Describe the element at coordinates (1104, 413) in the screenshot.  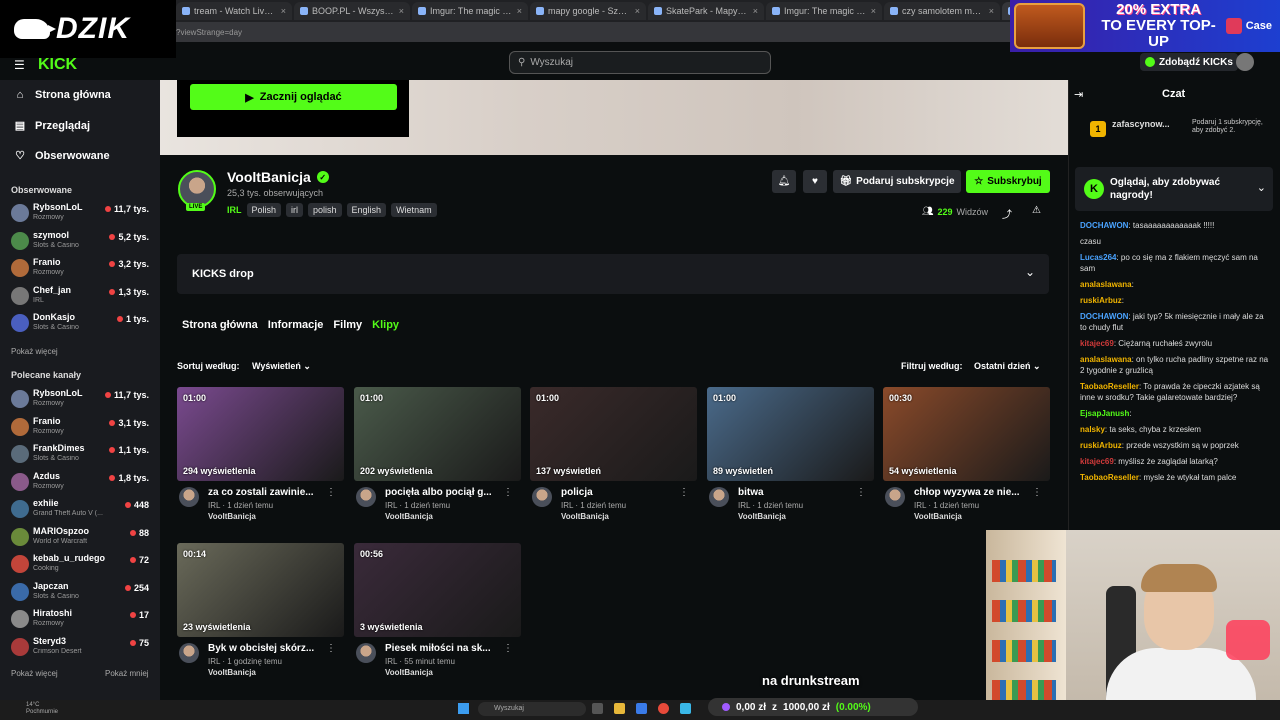
I see `chat-username: EjsapJanush` at that location.